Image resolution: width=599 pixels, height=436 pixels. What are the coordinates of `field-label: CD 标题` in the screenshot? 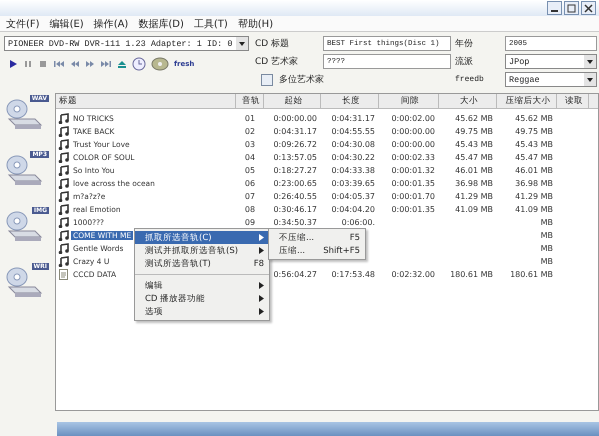 It's located at (272, 44).